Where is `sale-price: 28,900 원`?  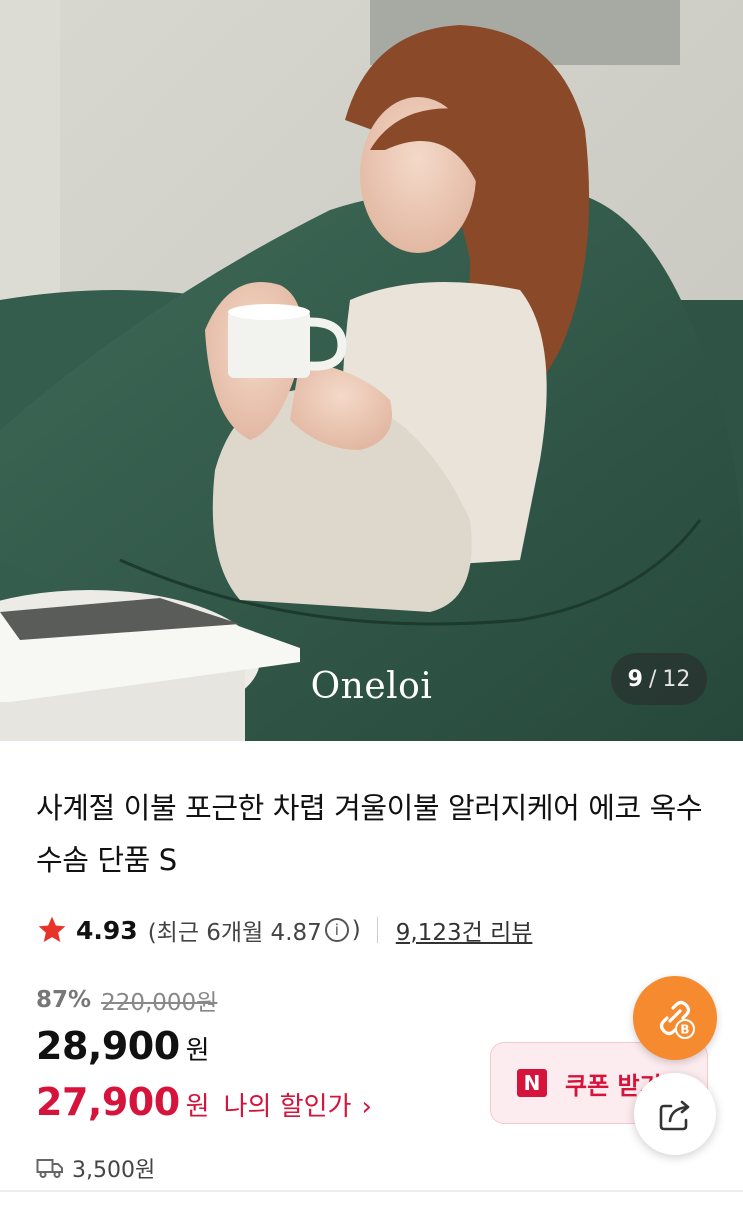 sale-price: 28,900 원 is located at coordinates (123, 1046).